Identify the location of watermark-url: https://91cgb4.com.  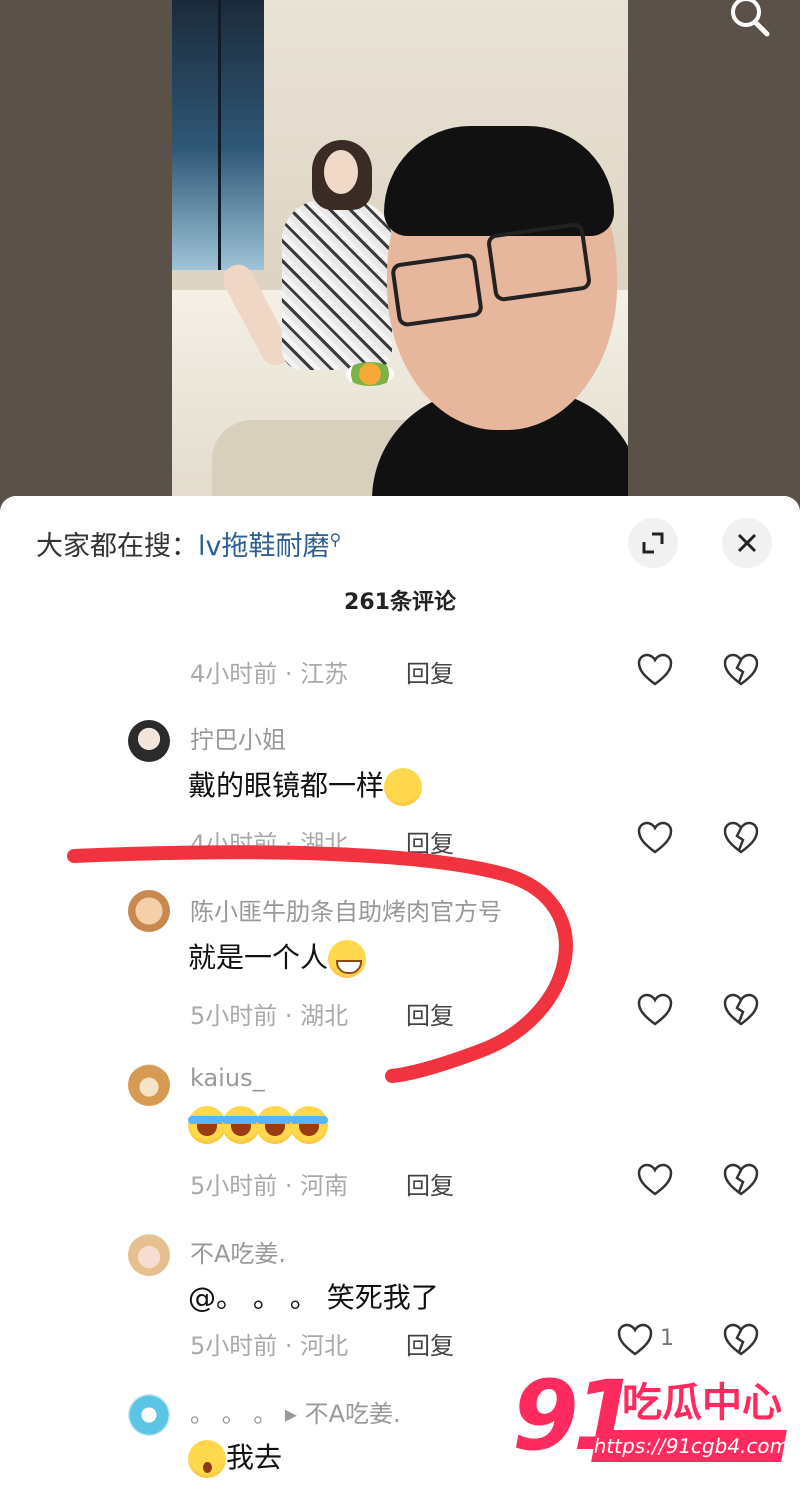
(691, 1446).